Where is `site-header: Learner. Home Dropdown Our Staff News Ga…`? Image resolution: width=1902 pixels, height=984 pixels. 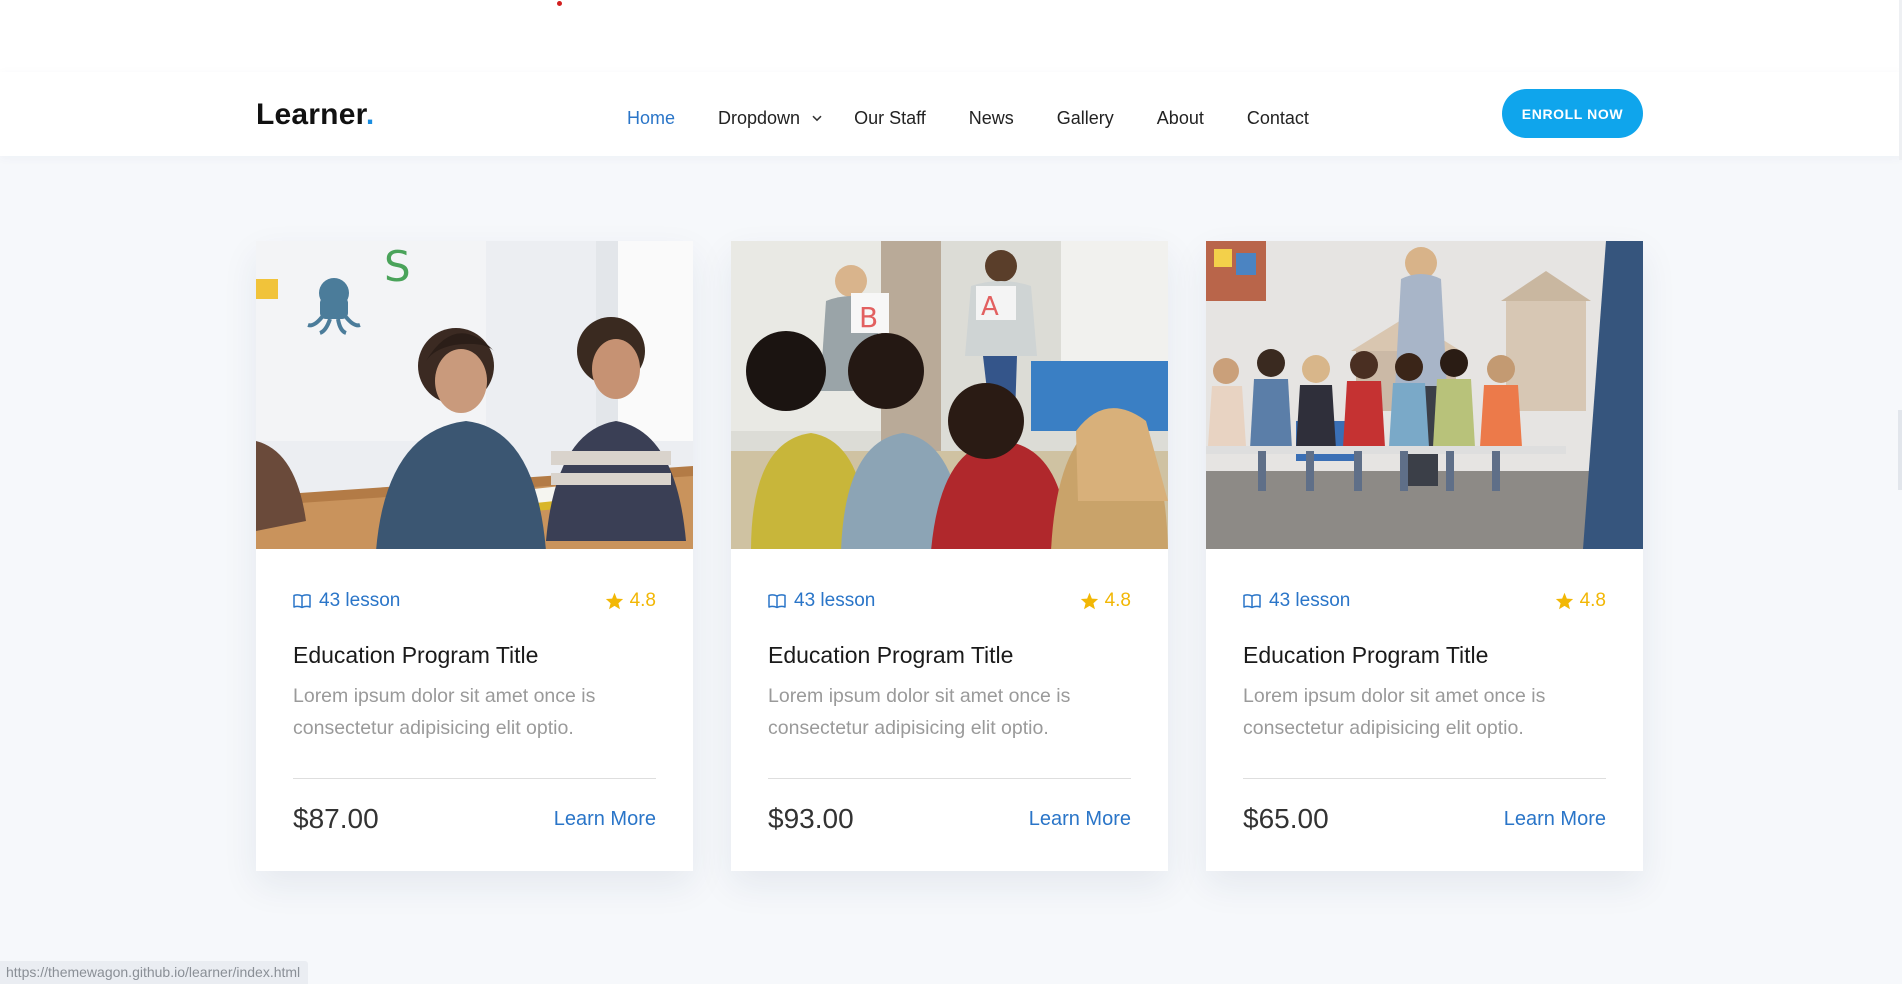 site-header: Learner. Home Dropdown Our Staff News Ga… is located at coordinates (951, 114).